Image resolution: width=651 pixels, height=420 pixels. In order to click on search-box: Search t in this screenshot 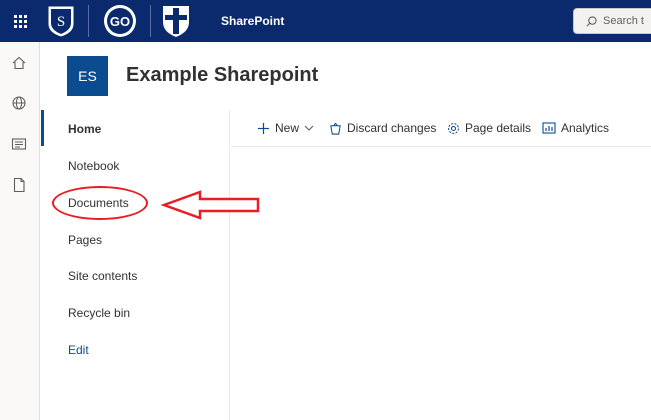, I will do `click(612, 21)`.